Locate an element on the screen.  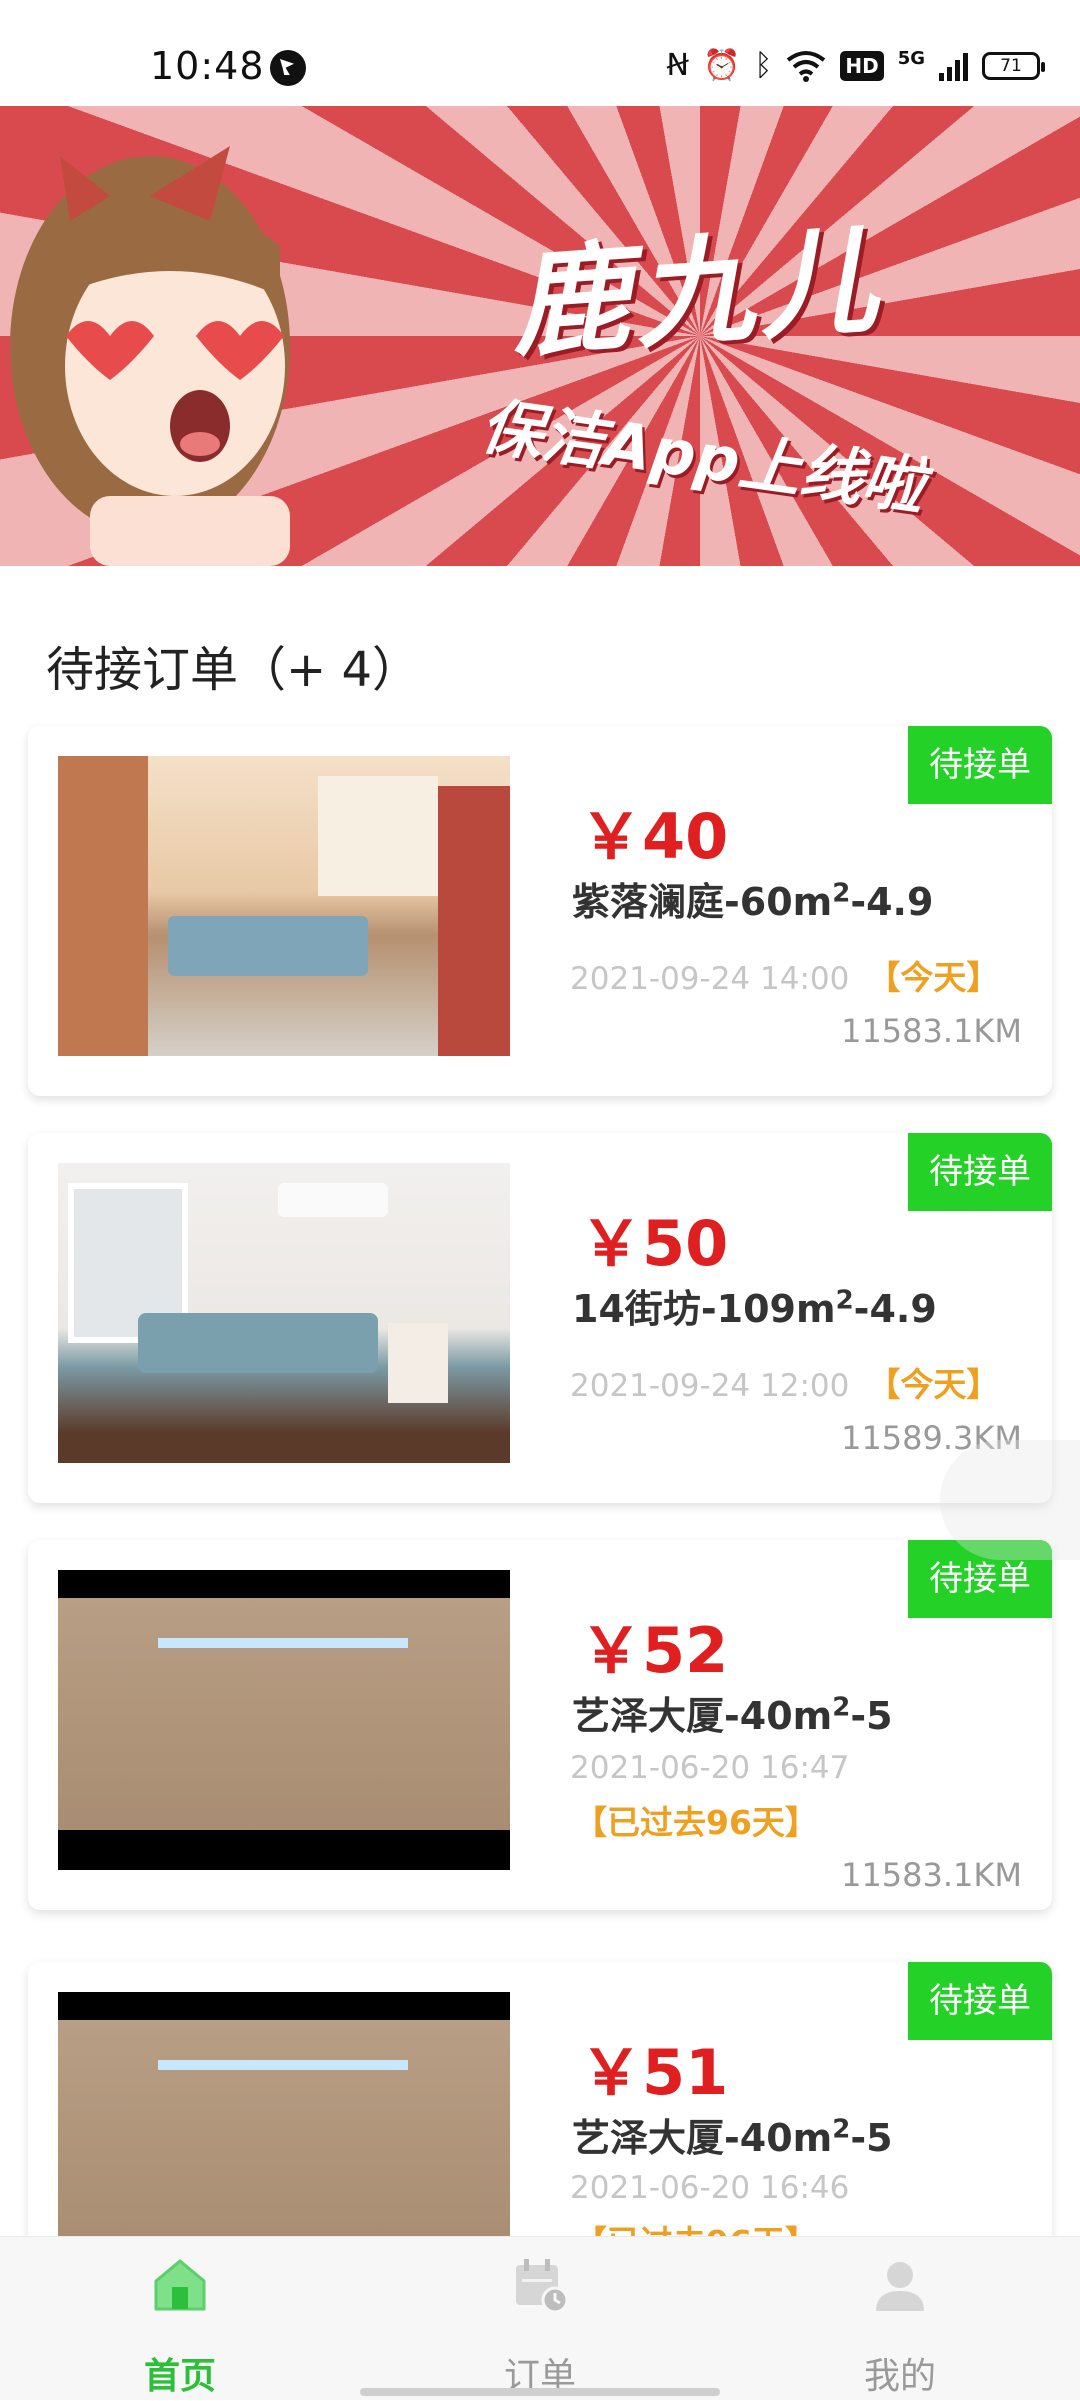
mascot-girl-image is located at coordinates (150, 356).